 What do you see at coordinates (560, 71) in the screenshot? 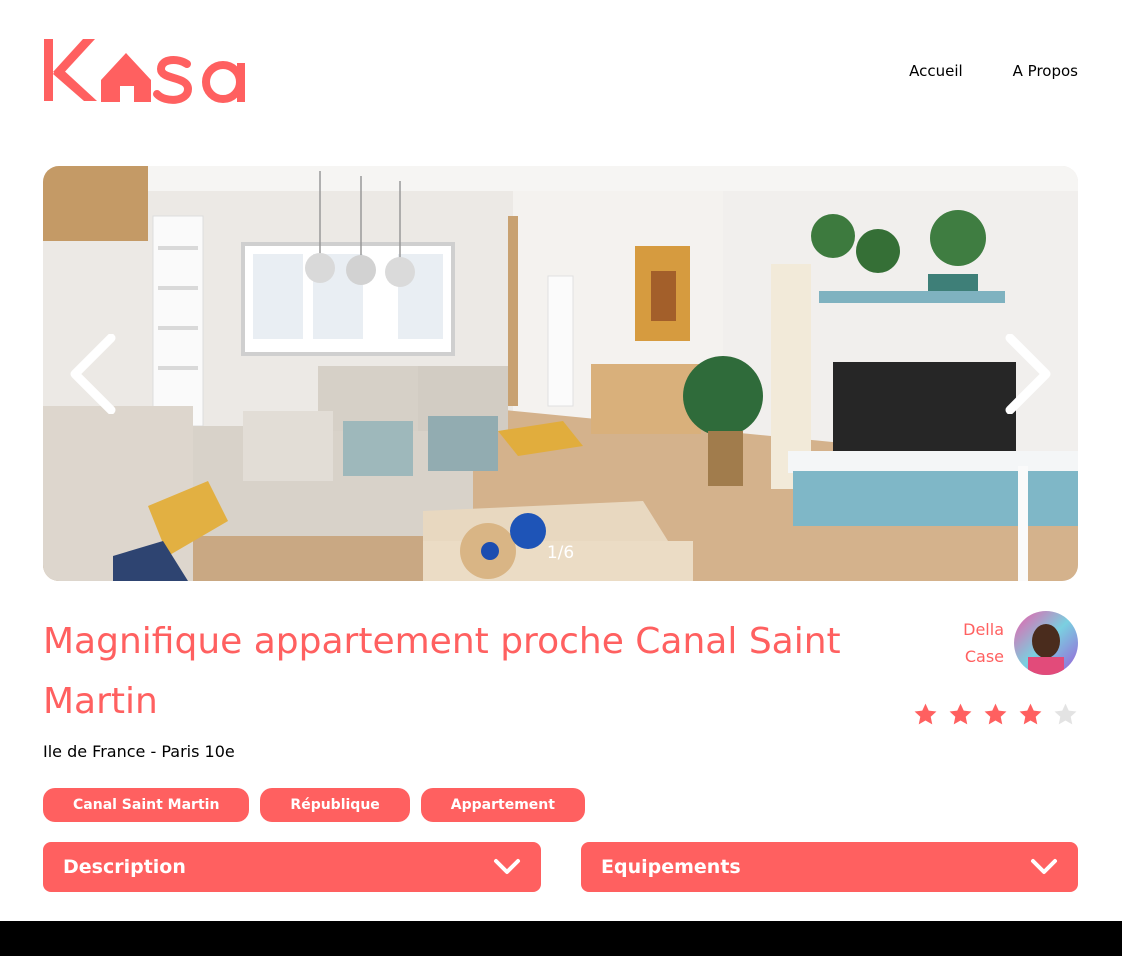
I see `site-header: Accueil A Propos` at bounding box center [560, 71].